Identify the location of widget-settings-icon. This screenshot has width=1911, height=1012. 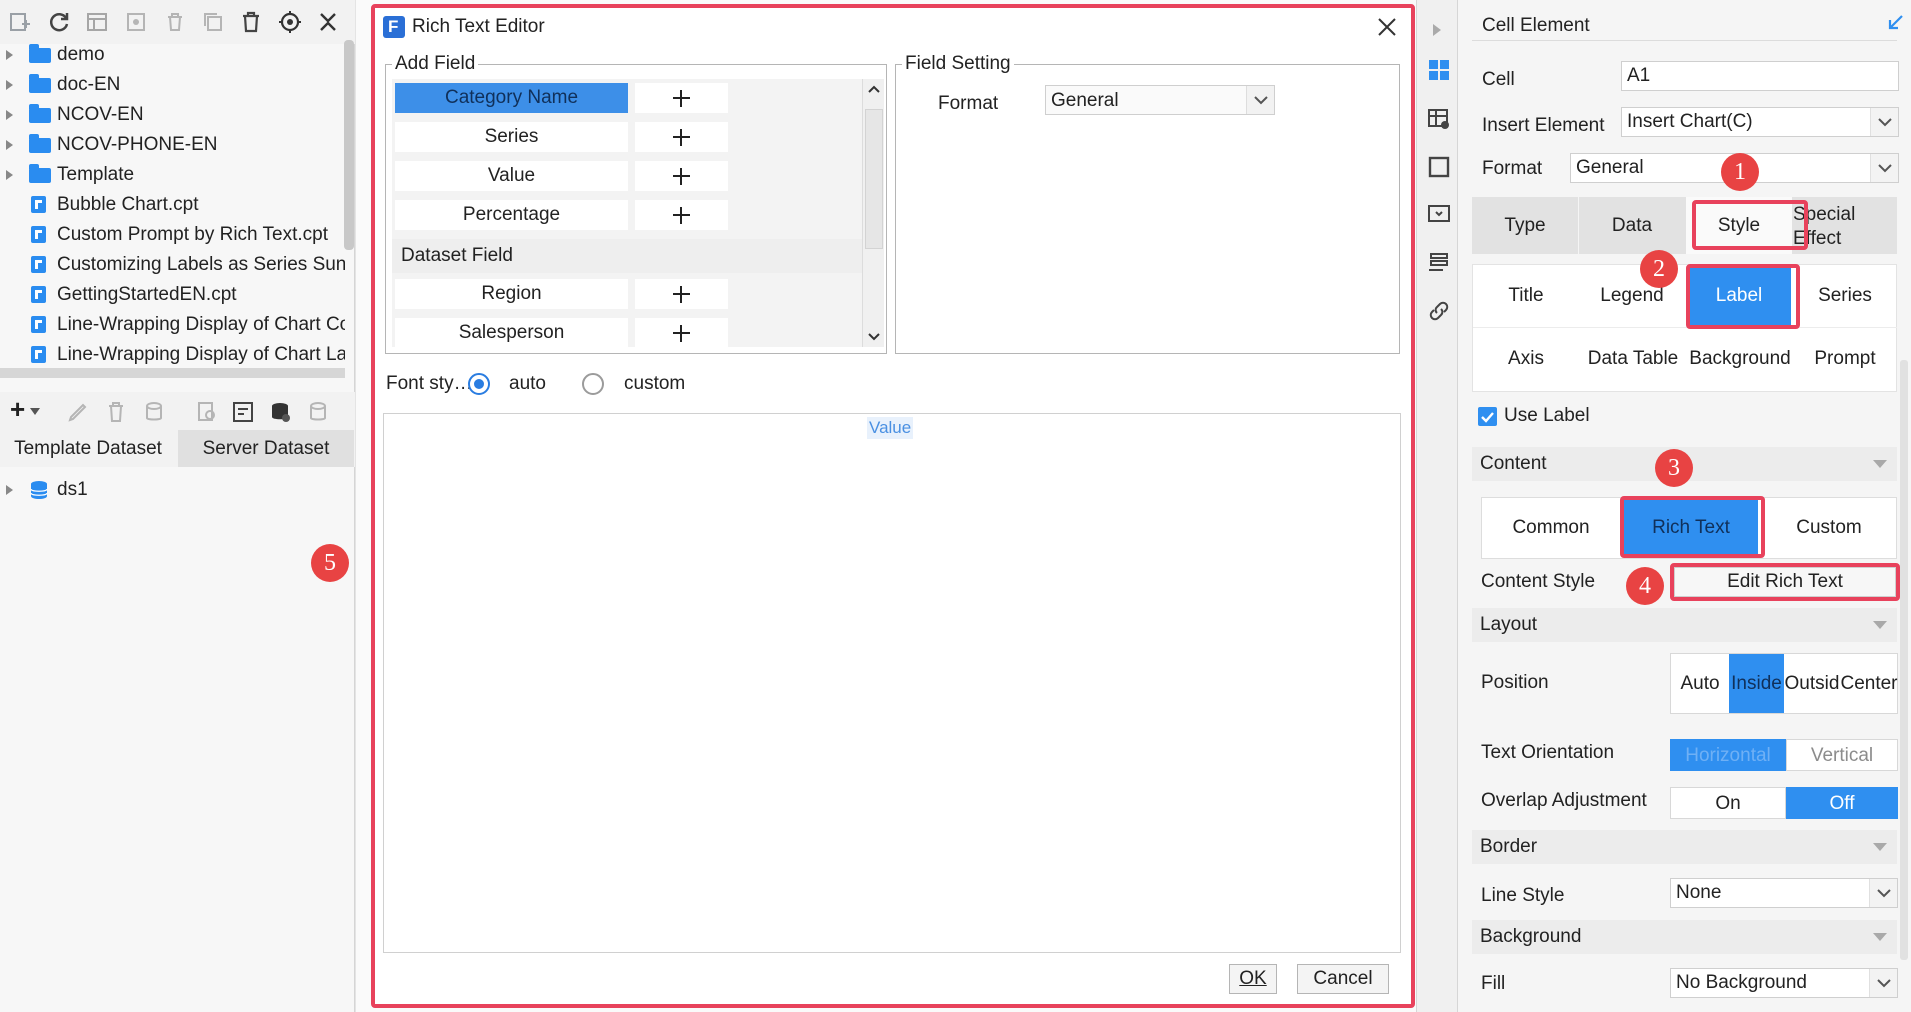
(1439, 167).